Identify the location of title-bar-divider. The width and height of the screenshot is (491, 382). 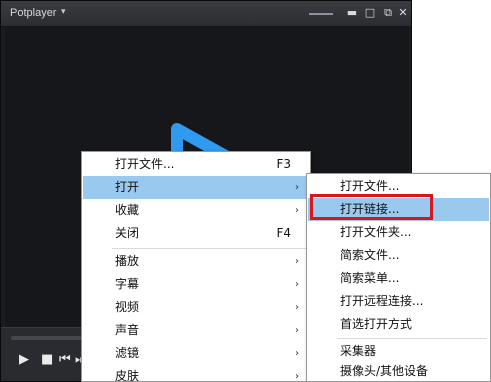
(321, 14).